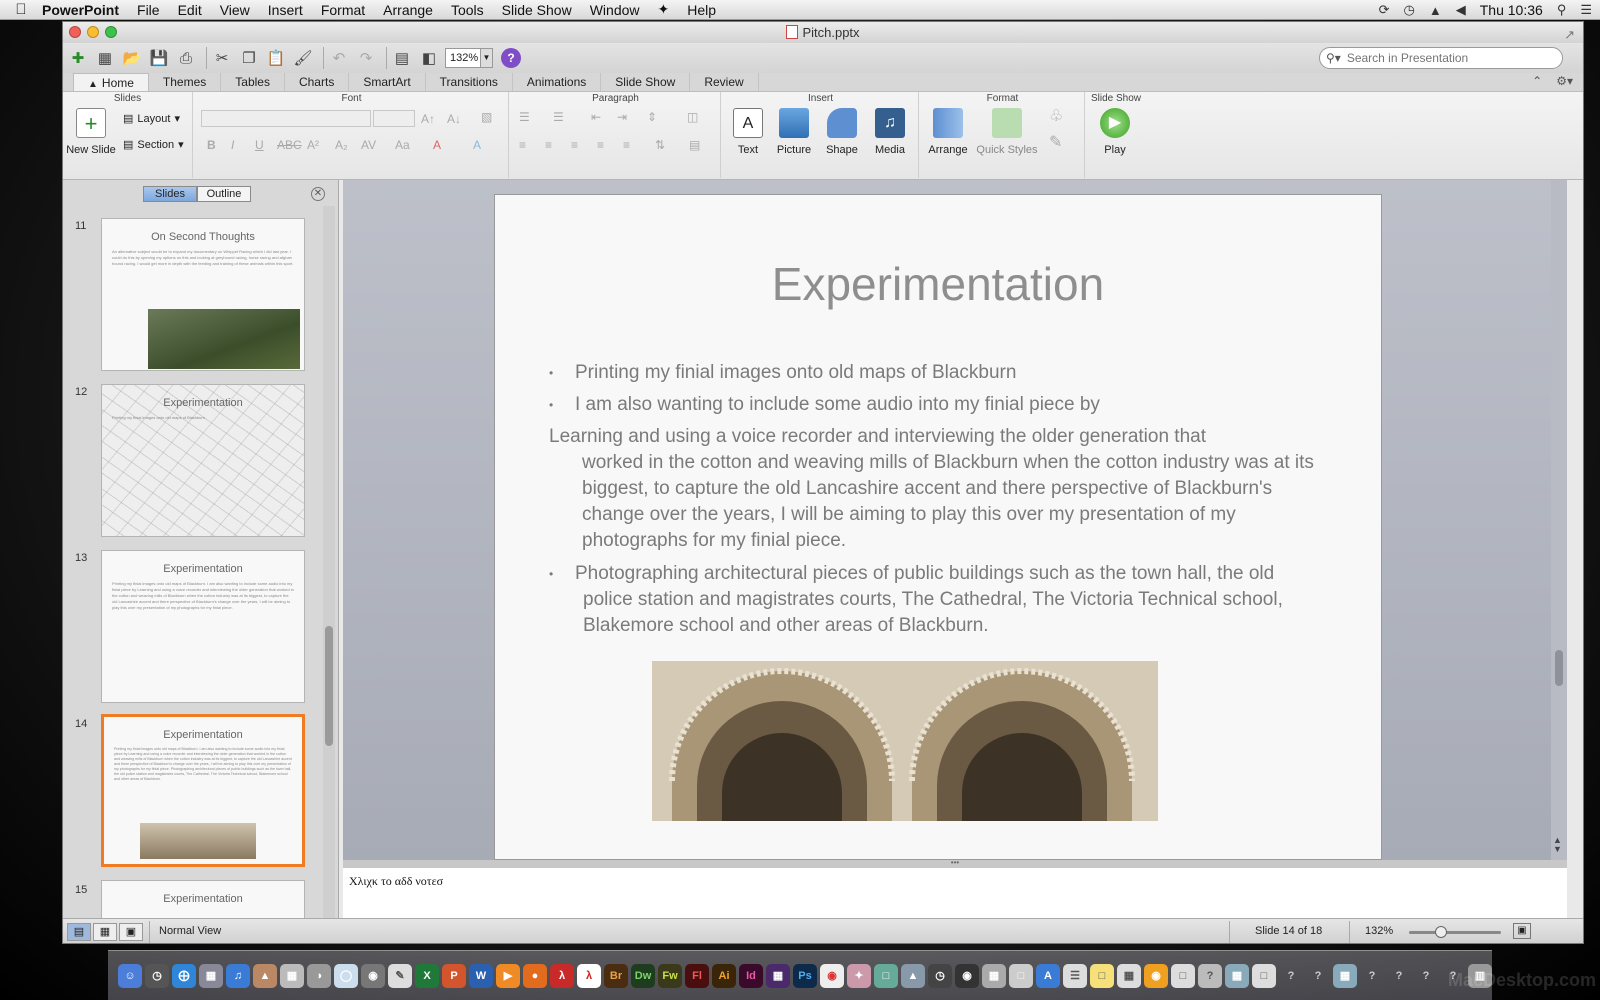  What do you see at coordinates (1237, 975) in the screenshot?
I see `folder-icon: ▦` at bounding box center [1237, 975].